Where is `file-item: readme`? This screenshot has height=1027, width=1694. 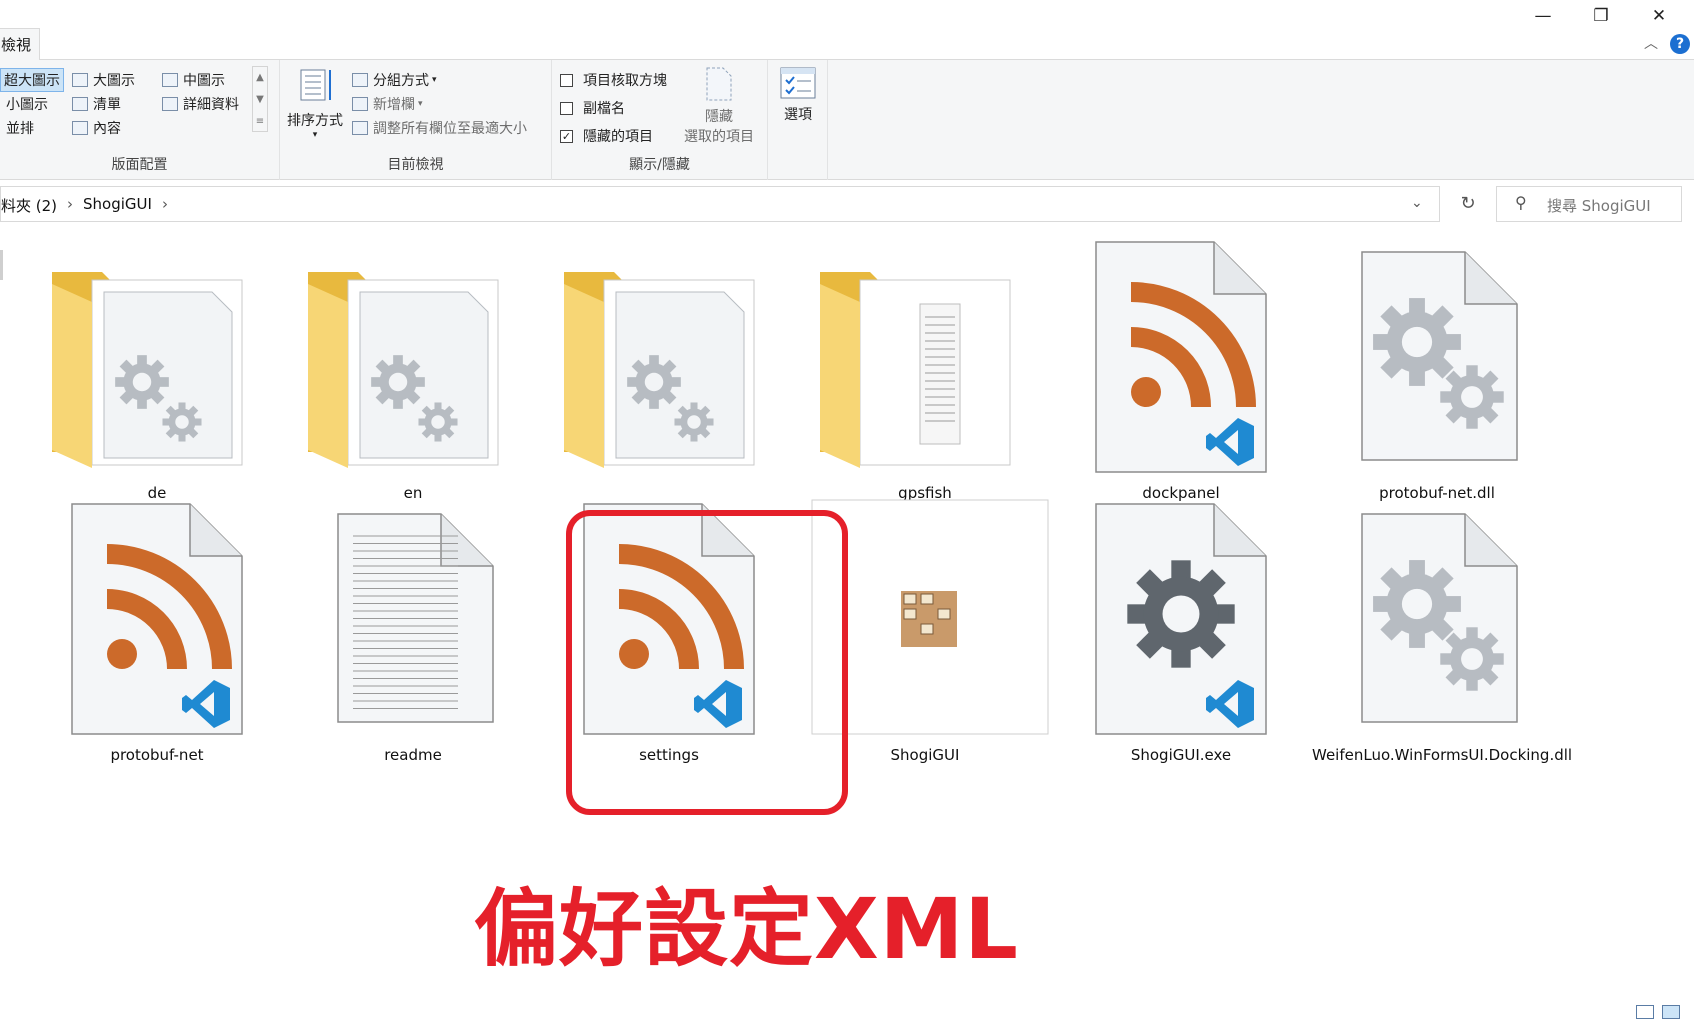
file-item: readme is located at coordinates (413, 629).